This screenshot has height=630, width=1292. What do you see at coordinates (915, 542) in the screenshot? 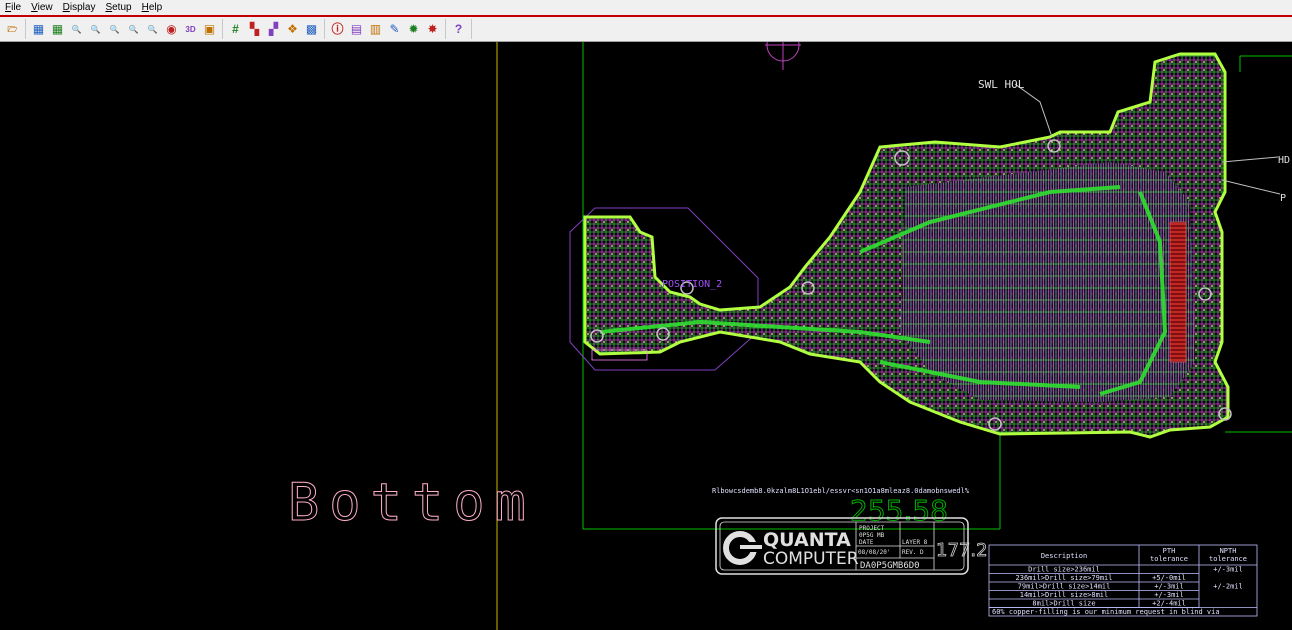
I see `layer-value: LAYER 8` at bounding box center [915, 542].